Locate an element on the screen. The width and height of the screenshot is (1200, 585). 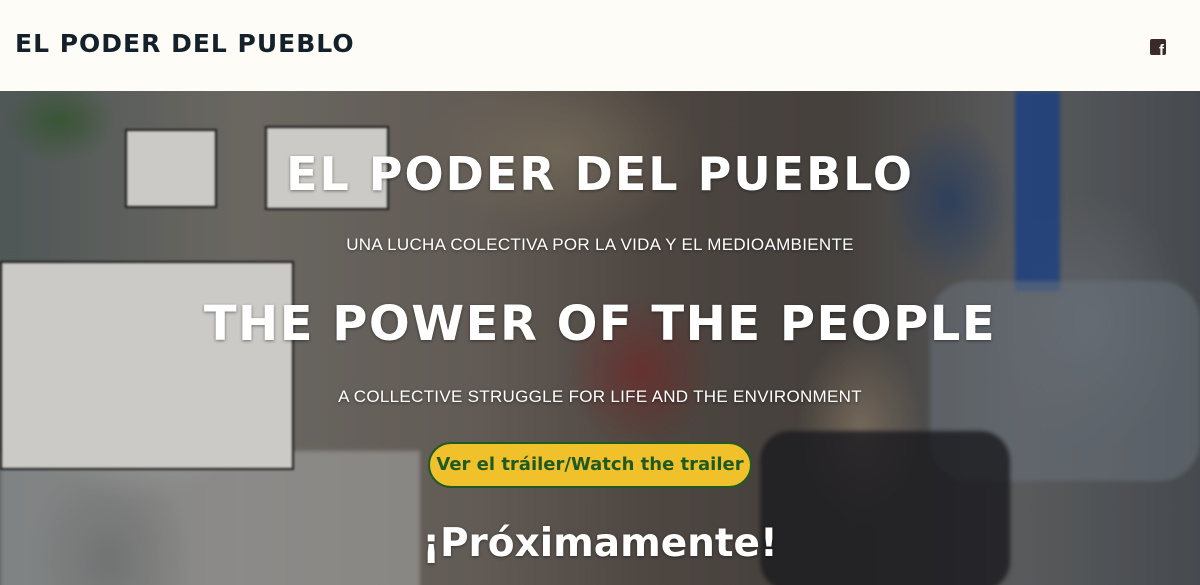
facebook-glyph: f is located at coordinates (1161, 48).